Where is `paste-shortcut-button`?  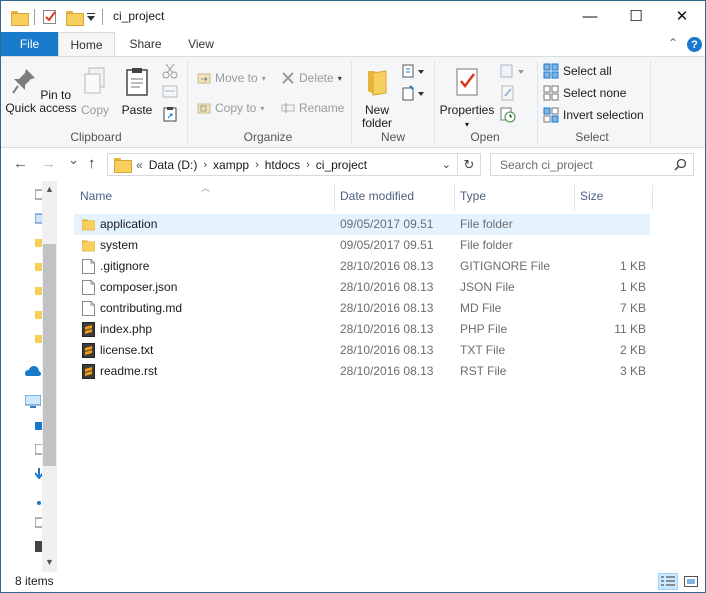
paste-shortcut-button is located at coordinates (170, 114).